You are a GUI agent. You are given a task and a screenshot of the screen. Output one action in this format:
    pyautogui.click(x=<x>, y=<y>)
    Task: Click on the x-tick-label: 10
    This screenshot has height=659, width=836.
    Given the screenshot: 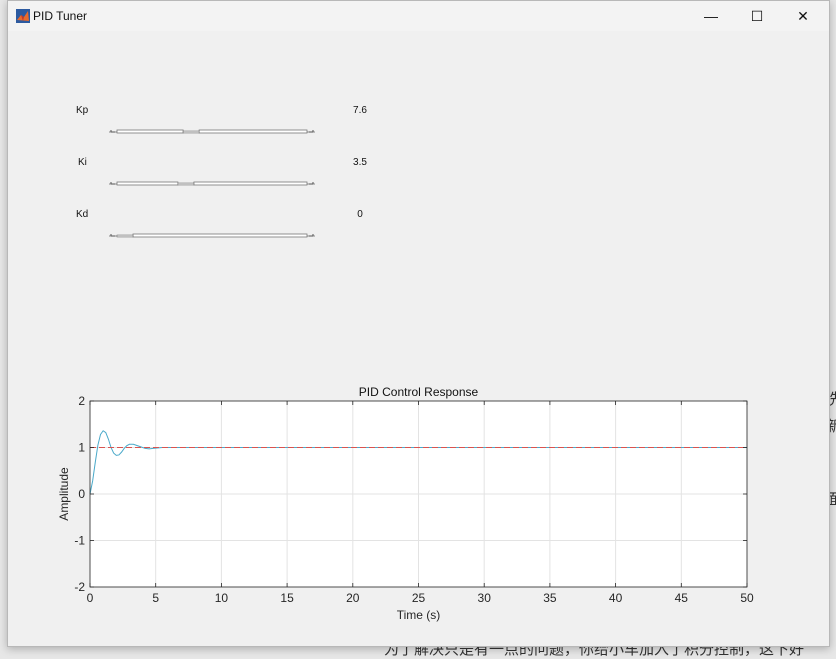 What is the action you would take?
    pyautogui.click(x=222, y=598)
    